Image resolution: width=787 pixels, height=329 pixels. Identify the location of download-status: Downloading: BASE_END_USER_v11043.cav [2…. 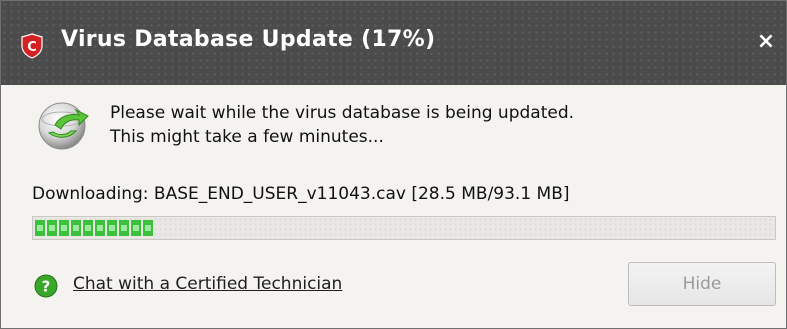
(301, 194).